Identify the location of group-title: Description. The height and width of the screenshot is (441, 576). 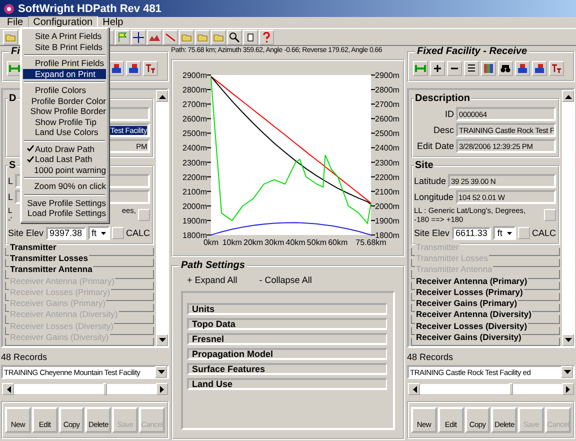
(443, 98).